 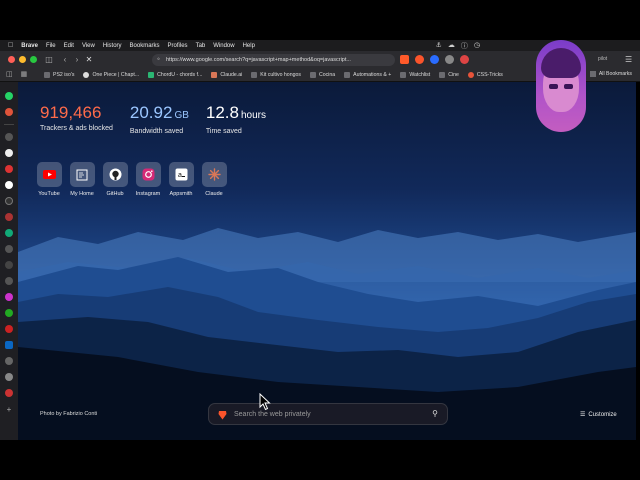 What do you see at coordinates (178, 46) in the screenshot?
I see `menu-profiles: Profiles` at bounding box center [178, 46].